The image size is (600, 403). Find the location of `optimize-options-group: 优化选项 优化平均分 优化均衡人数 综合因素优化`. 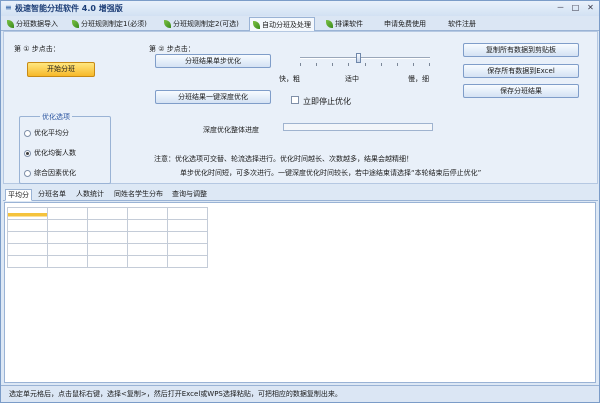

optimize-options-group: 优化选项 优化平均分 优化均衡人数 综合因素优化 is located at coordinates (65, 148).